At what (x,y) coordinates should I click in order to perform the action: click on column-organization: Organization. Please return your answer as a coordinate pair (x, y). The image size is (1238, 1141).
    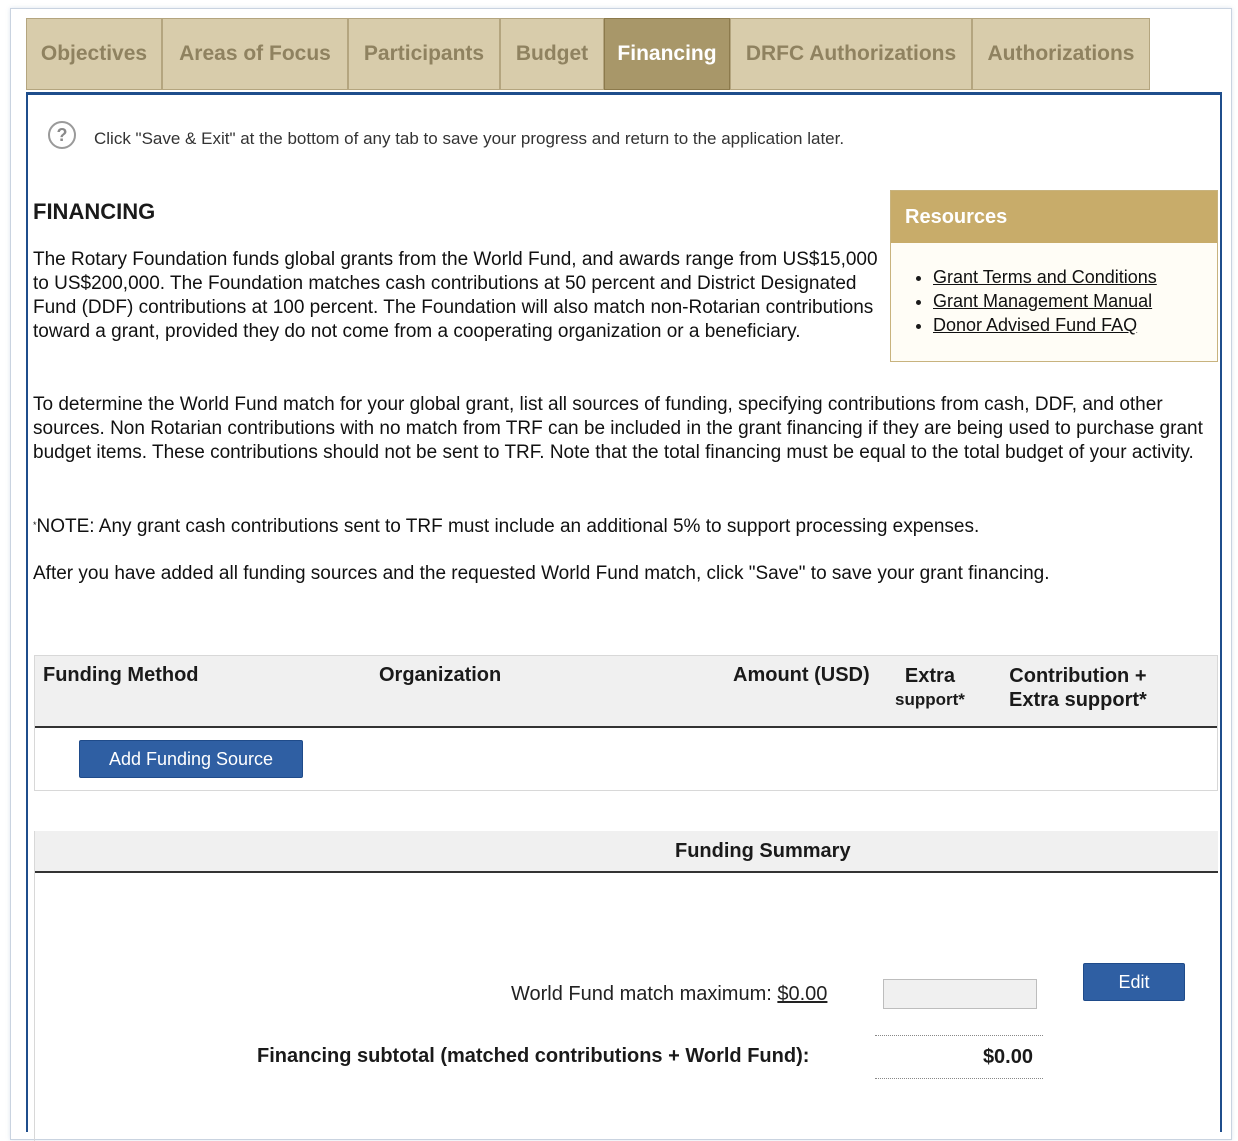
    Looking at the image, I should click on (440, 675).